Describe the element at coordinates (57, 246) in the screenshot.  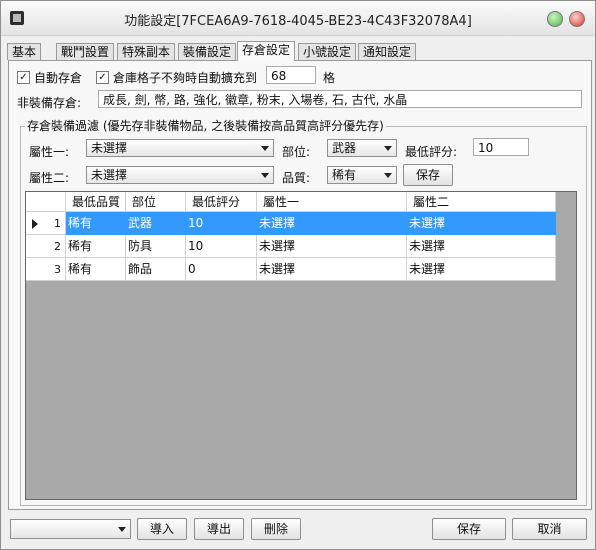
I see `row-index: 2` at that location.